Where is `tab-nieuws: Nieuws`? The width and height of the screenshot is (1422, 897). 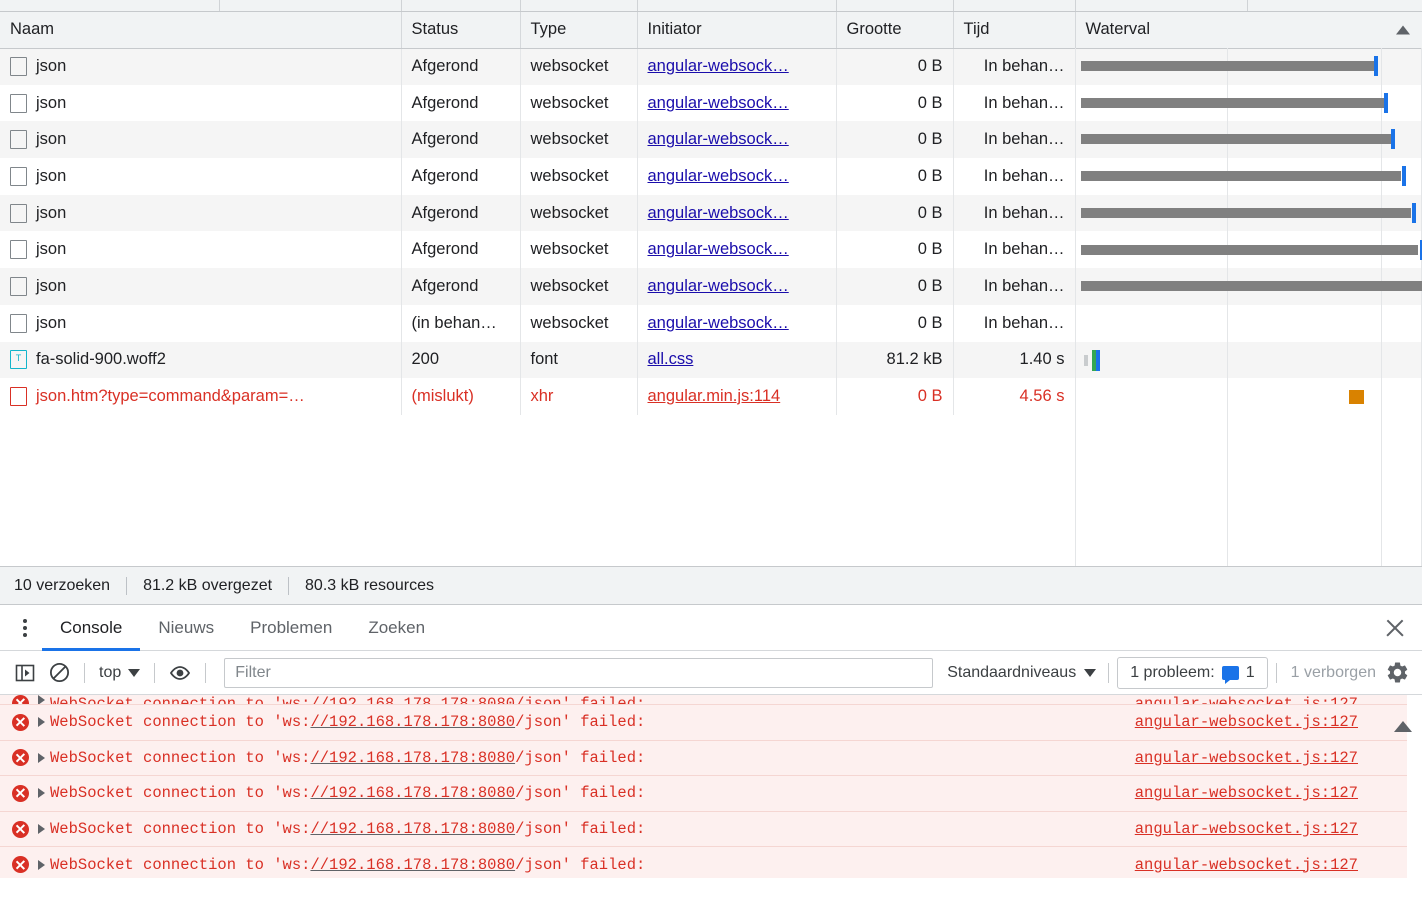
tab-nieuws: Nieuws is located at coordinates (186, 628).